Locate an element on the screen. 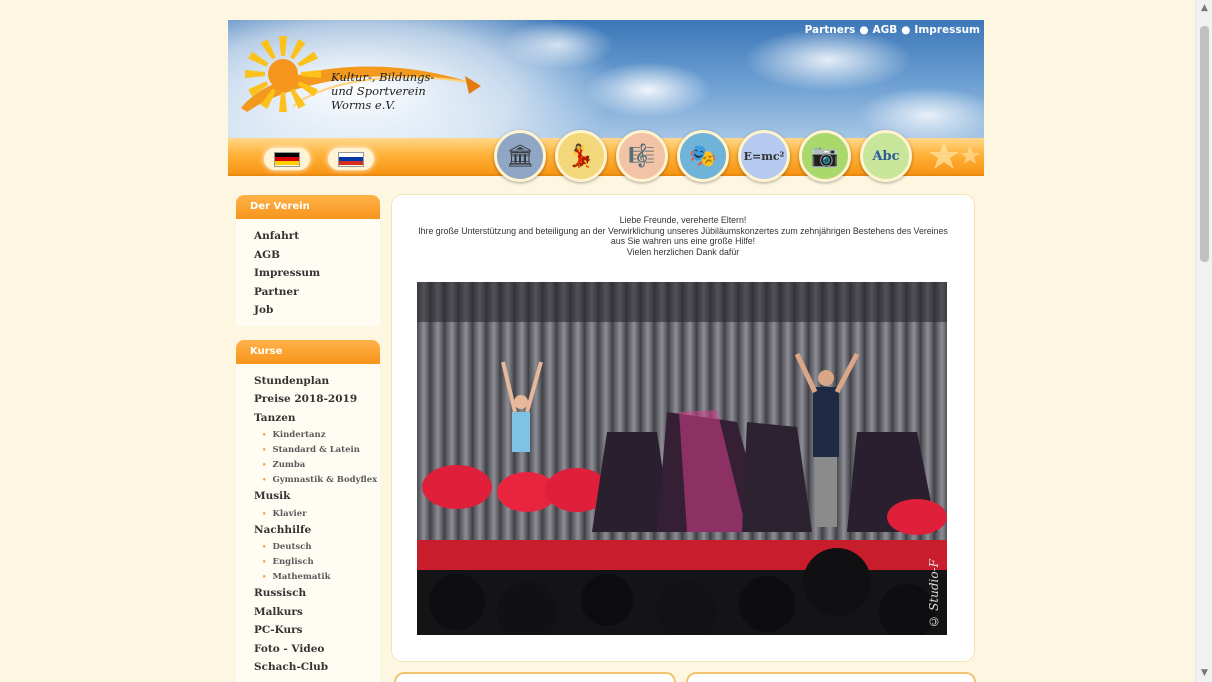 The image size is (1212, 682). language-german-button is located at coordinates (287, 159).